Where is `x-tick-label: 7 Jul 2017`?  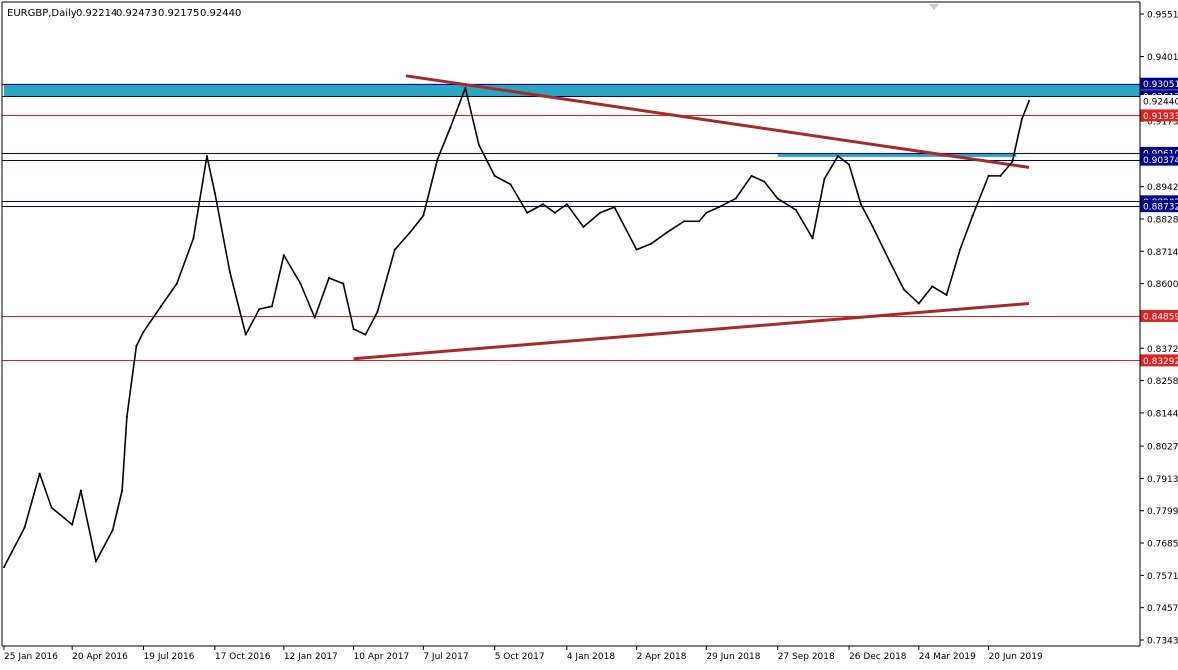 x-tick-label: 7 Jul 2017 is located at coordinates (445, 657).